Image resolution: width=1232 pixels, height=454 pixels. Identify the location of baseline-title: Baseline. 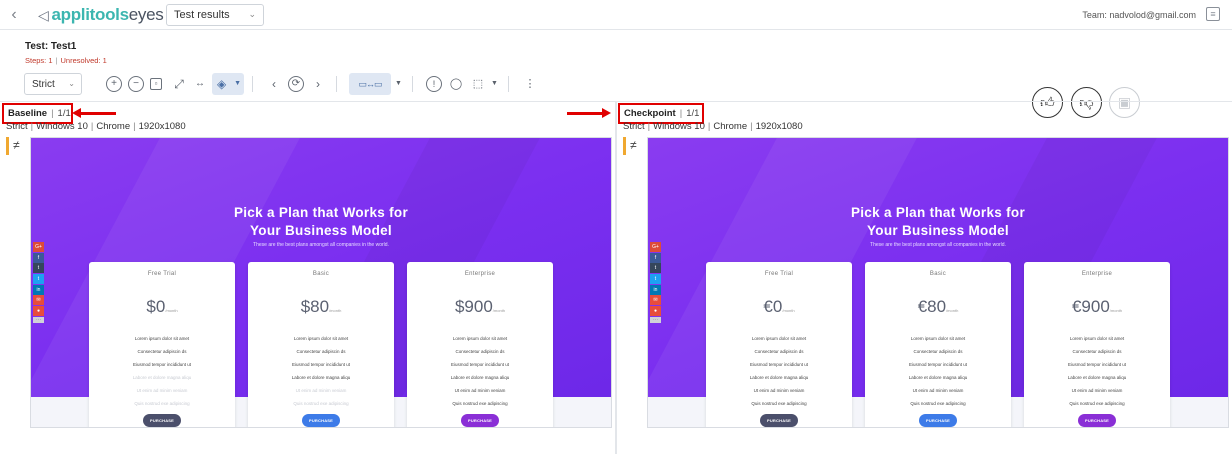
(28, 113).